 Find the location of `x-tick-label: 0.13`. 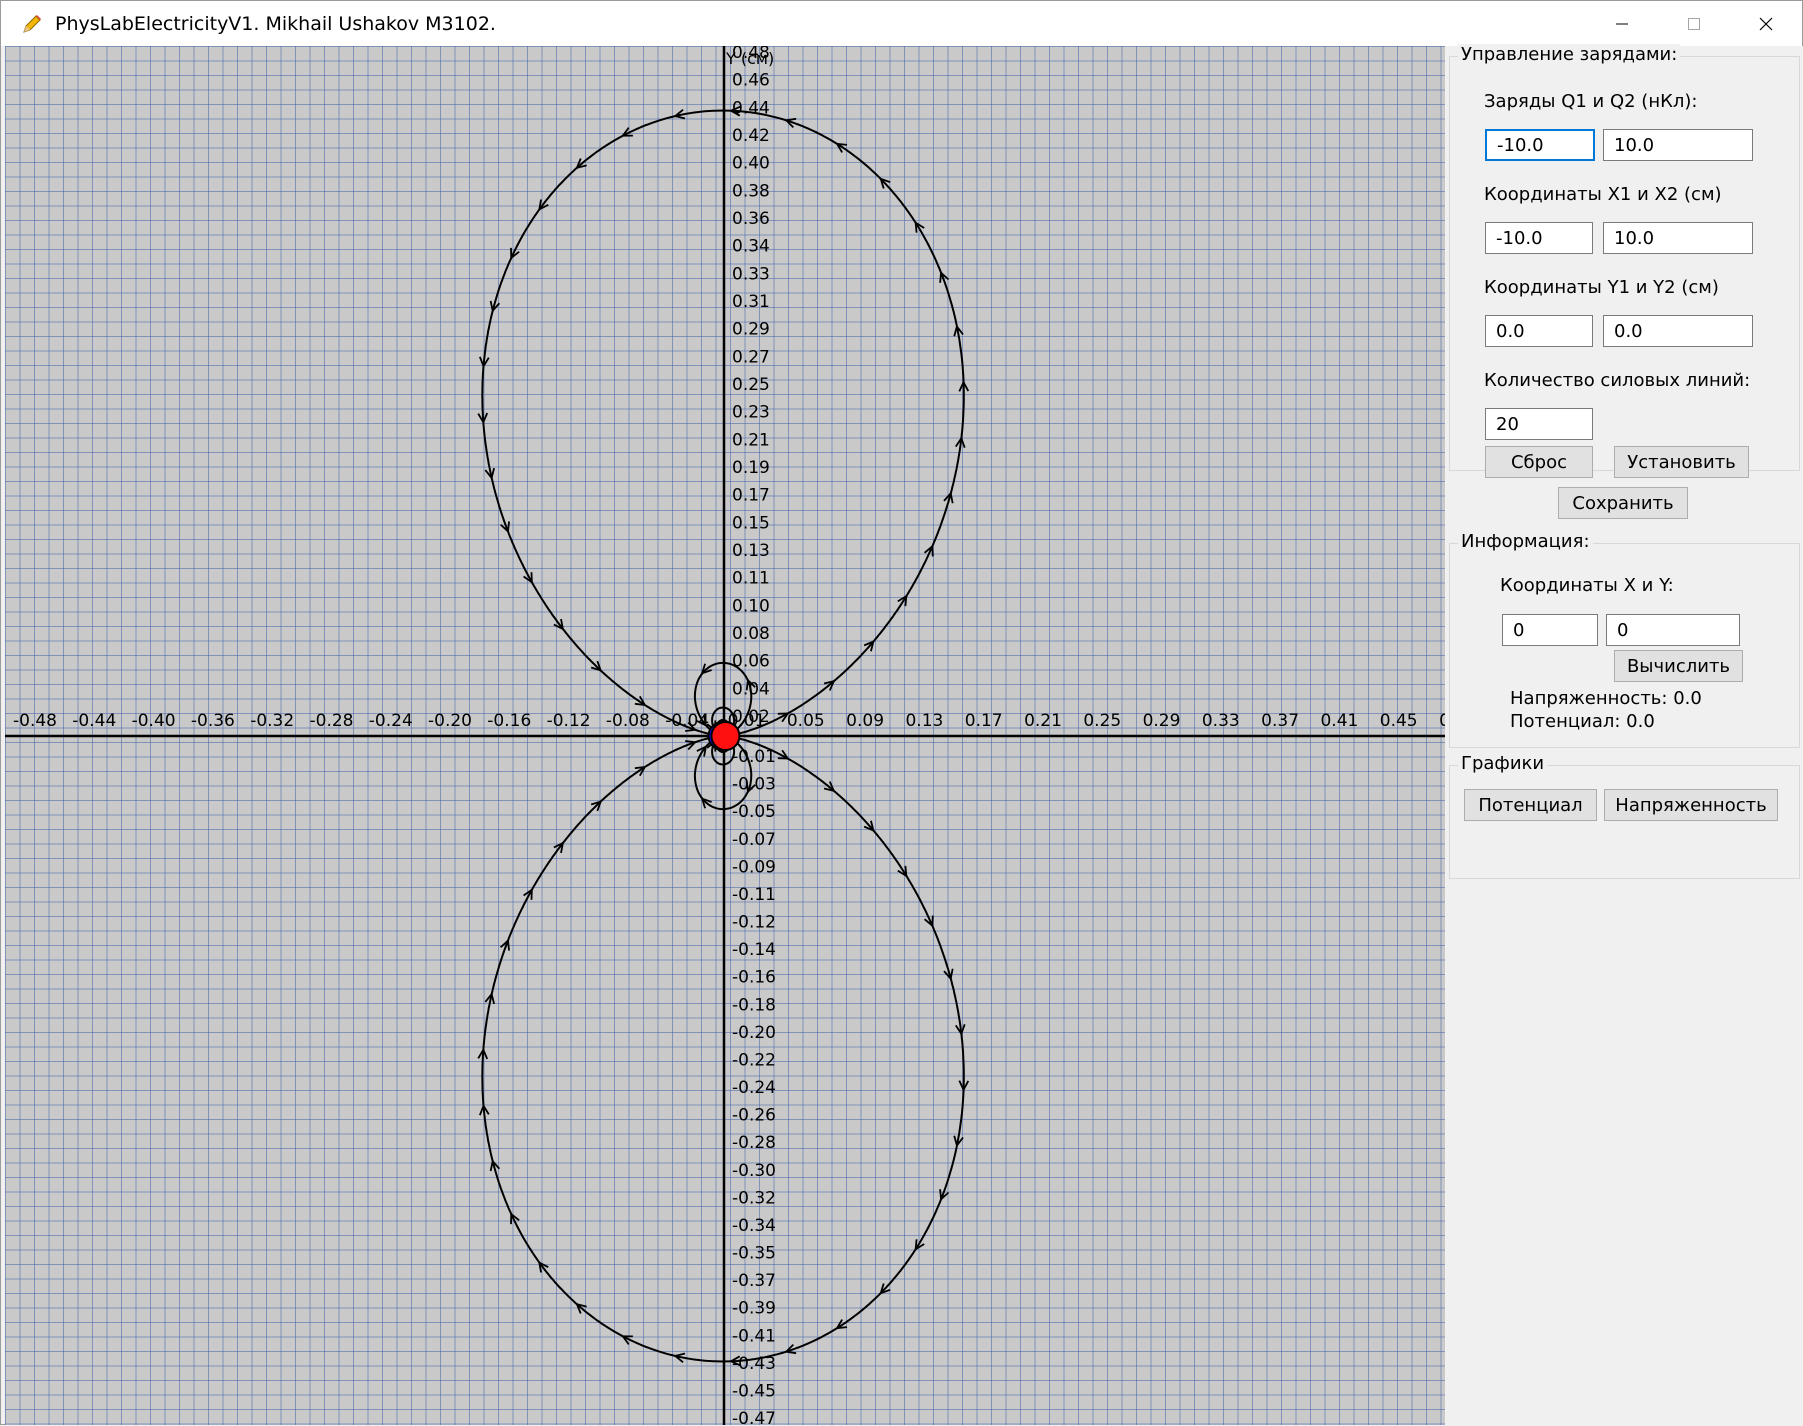

x-tick-label: 0.13 is located at coordinates (924, 721).